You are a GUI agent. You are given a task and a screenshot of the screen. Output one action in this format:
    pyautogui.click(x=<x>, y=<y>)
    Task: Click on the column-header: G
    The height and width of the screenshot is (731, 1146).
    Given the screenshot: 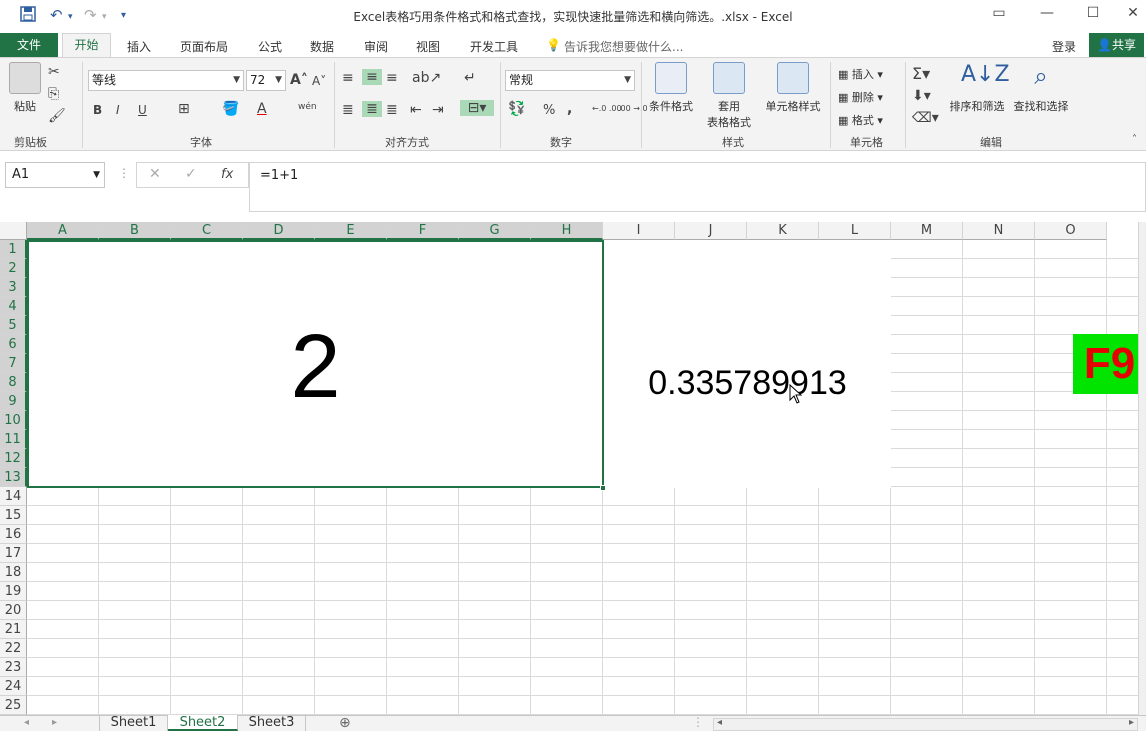 What is the action you would take?
    pyautogui.click(x=495, y=231)
    